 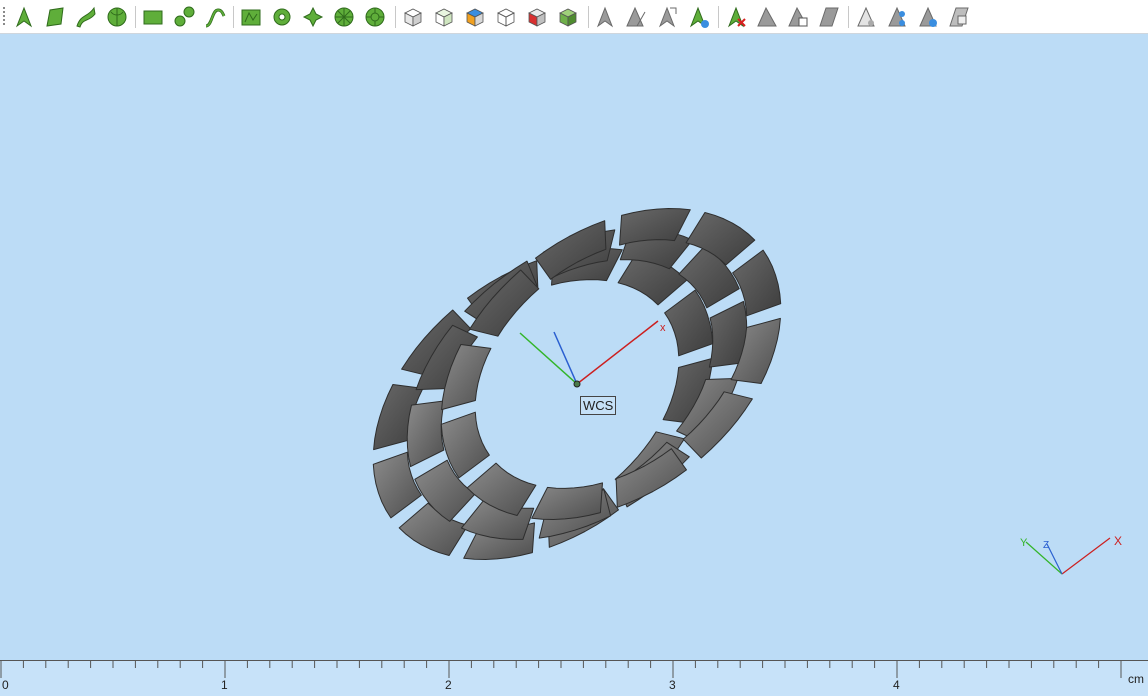 I want to click on circle-point-button, so click(x=184, y=17).